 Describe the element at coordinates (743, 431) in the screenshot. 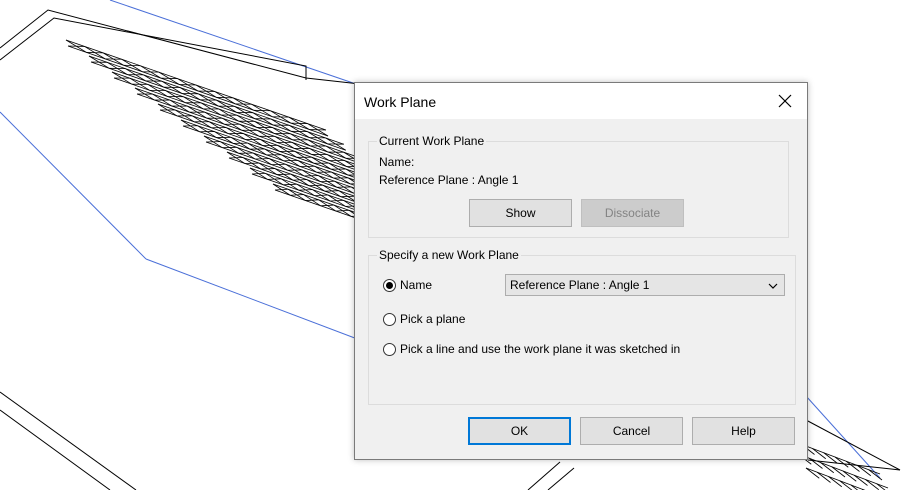

I see `help-button: Help` at that location.